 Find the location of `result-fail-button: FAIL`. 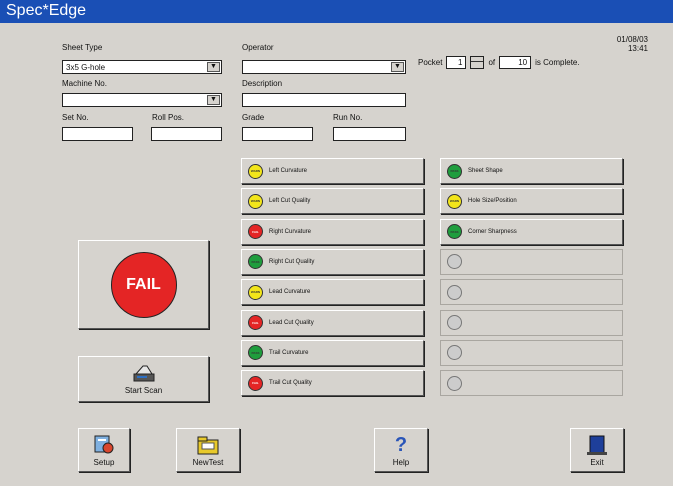

result-fail-button: FAIL is located at coordinates (143, 284).